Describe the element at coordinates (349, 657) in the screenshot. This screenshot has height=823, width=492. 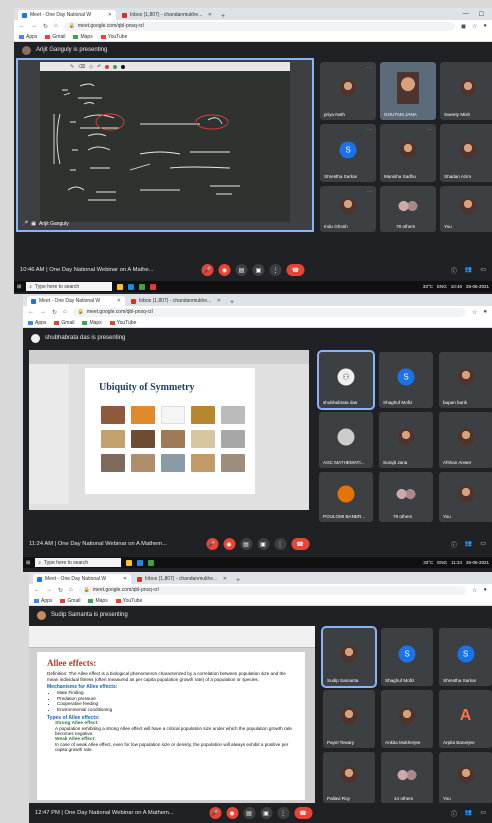
I see `participant-tile: Sudip Samanta` at that location.